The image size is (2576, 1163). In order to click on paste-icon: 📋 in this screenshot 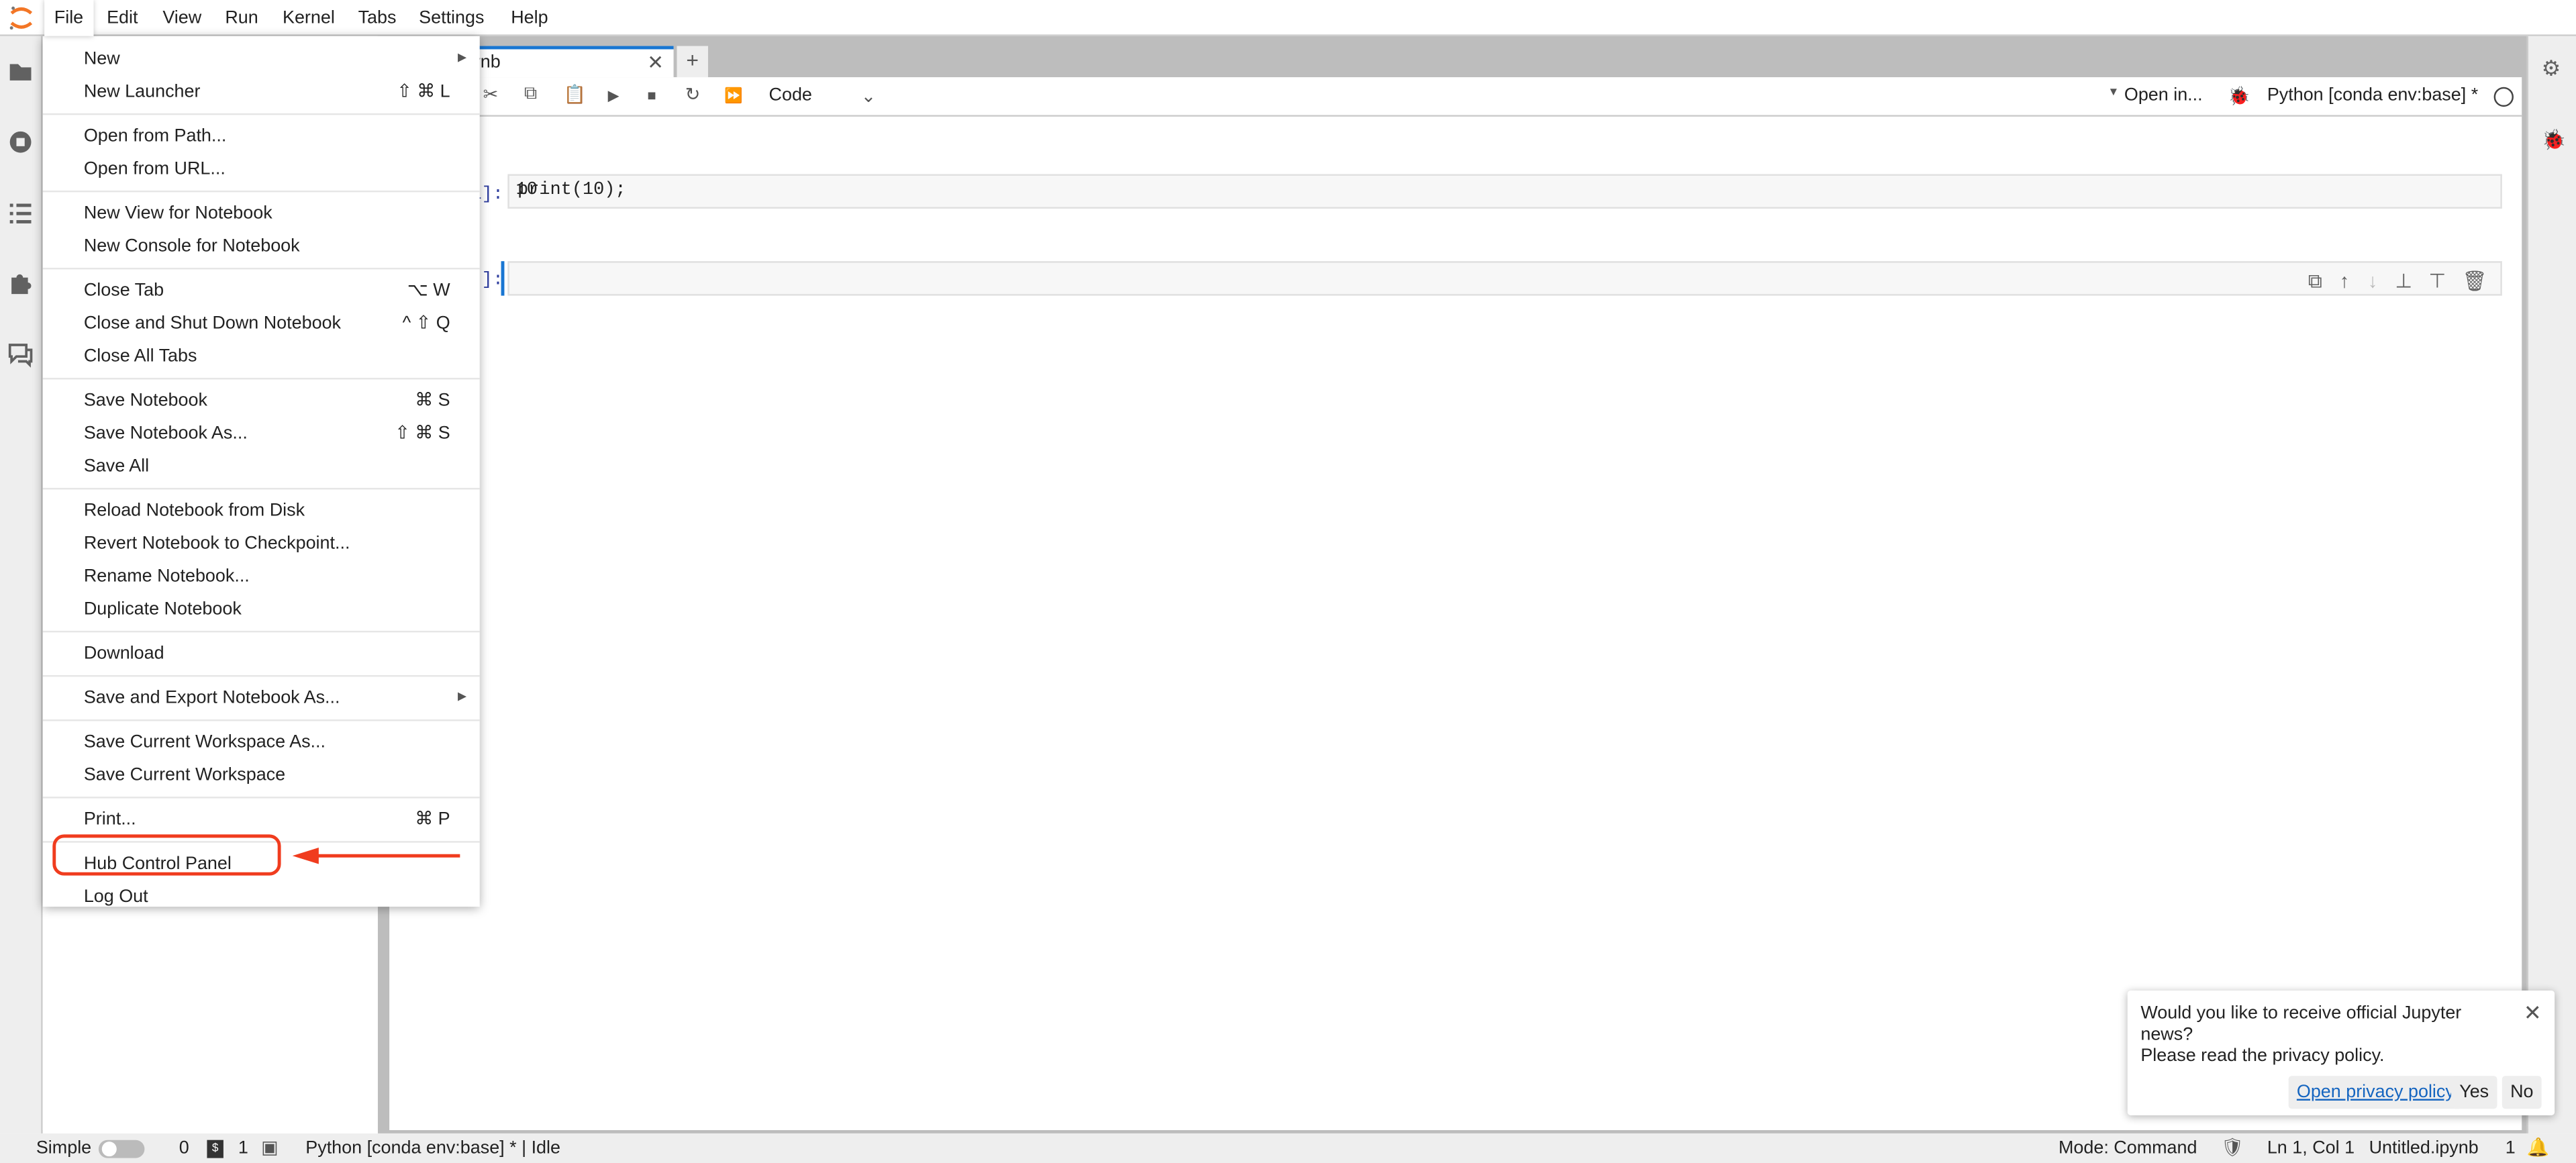, I will do `click(575, 95)`.